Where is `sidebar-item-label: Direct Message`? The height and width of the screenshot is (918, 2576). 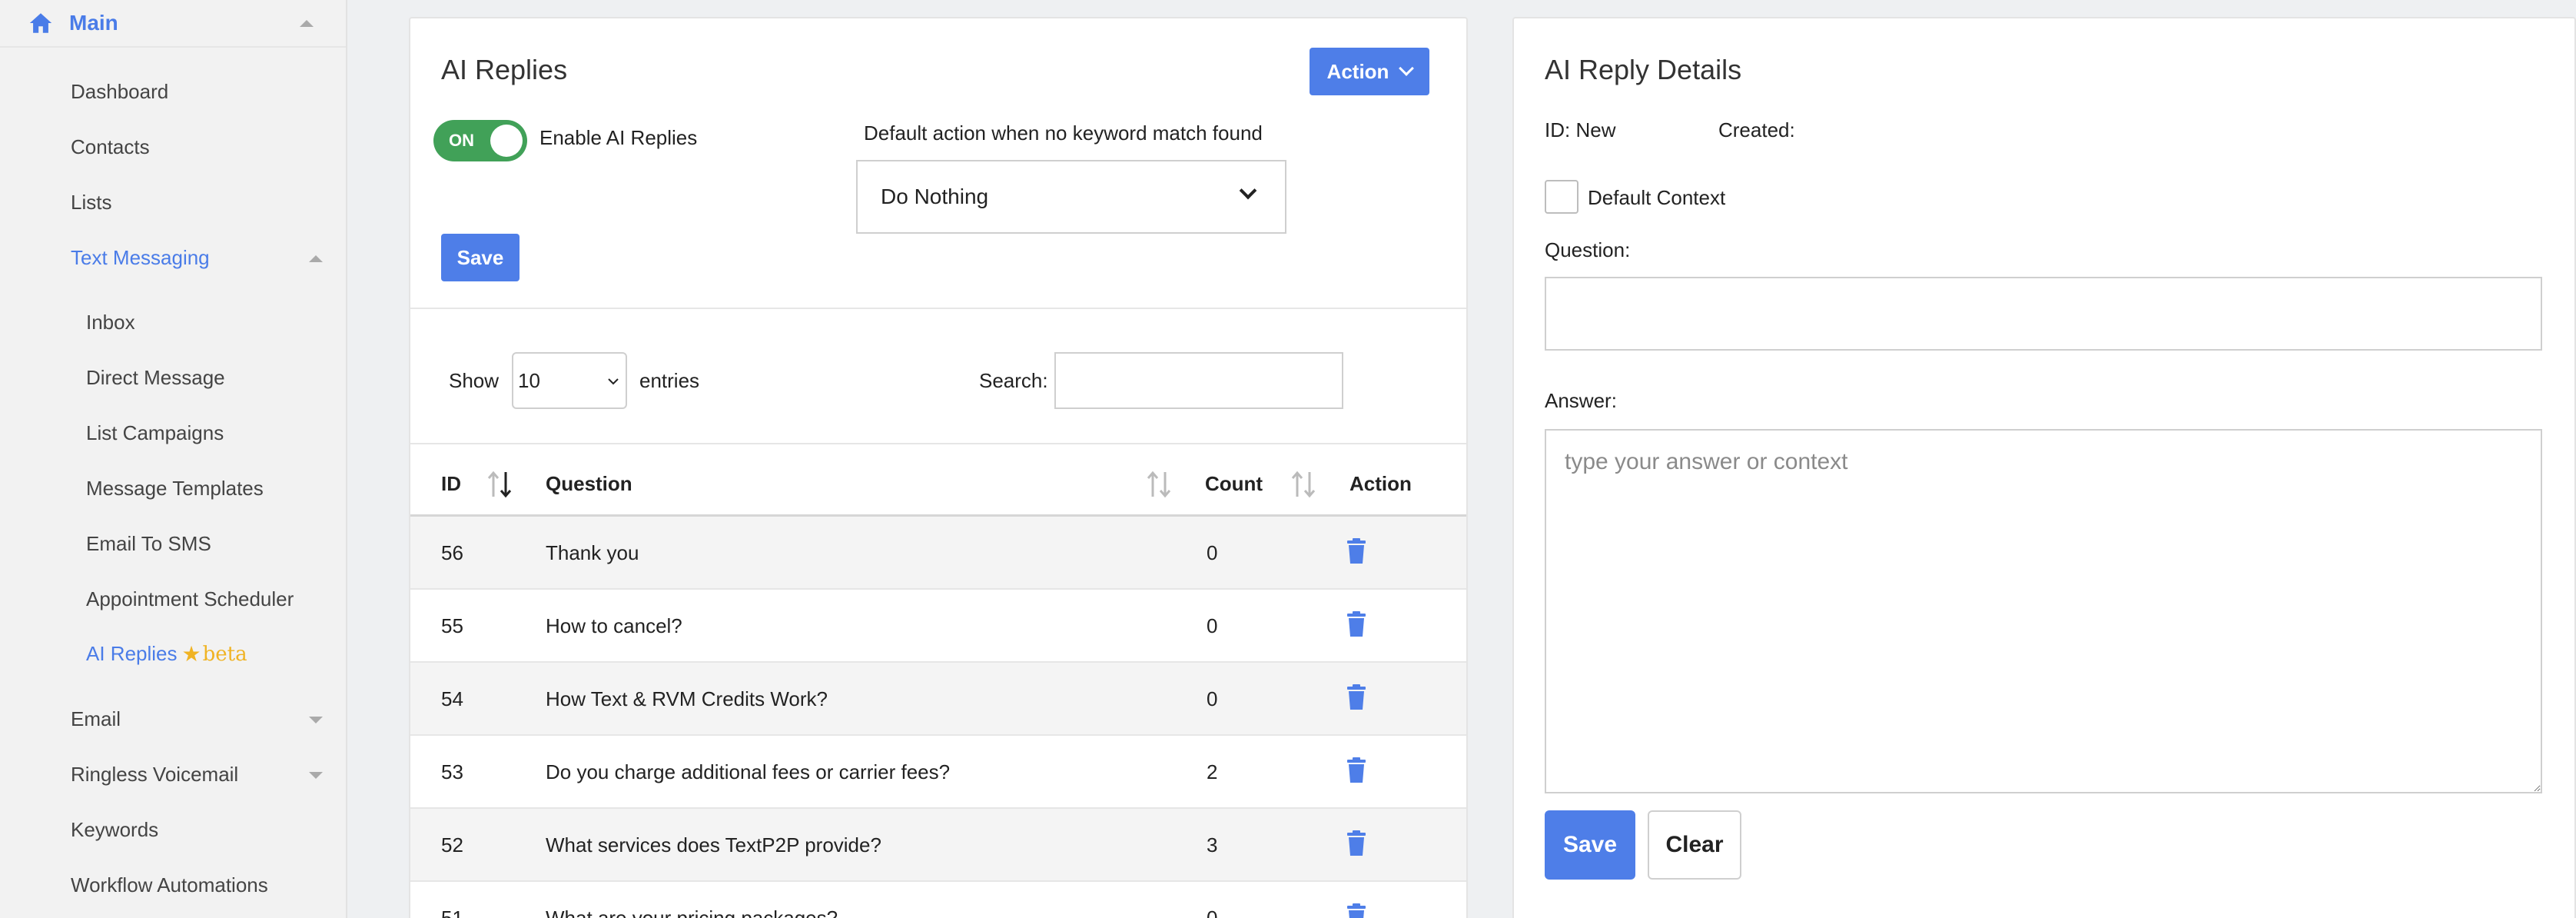 sidebar-item-label: Direct Message is located at coordinates (155, 378).